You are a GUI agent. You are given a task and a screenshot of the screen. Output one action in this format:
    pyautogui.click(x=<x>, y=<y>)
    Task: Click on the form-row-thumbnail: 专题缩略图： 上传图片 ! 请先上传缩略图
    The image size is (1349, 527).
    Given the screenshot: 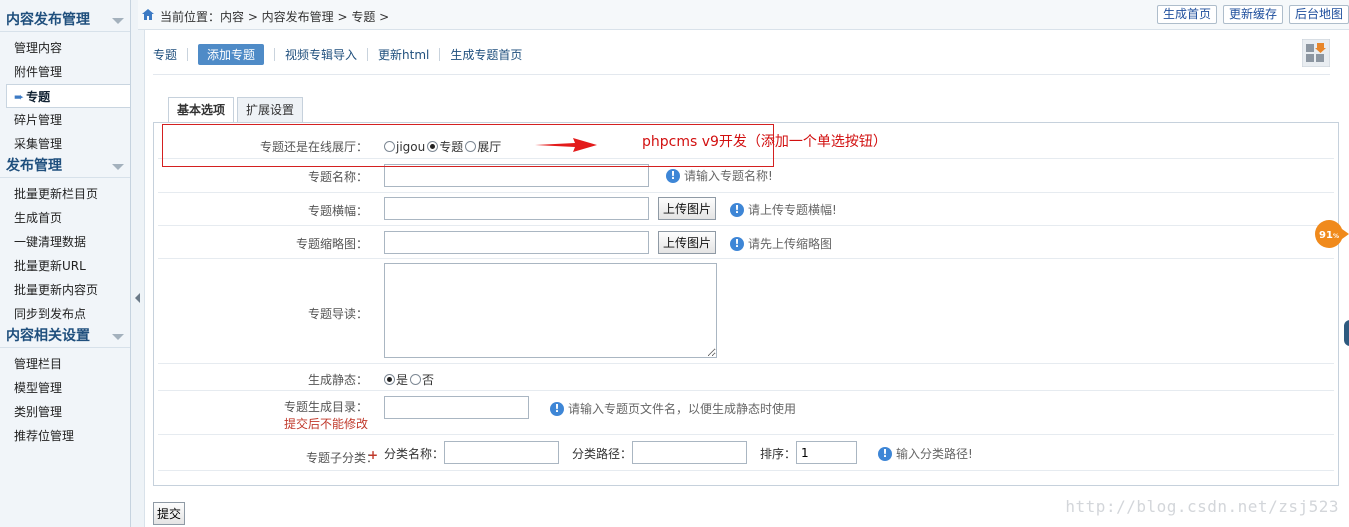 What is the action you would take?
    pyautogui.click(x=746, y=242)
    